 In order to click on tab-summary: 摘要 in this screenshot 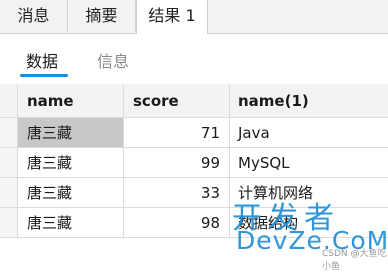, I will do `click(102, 16)`.